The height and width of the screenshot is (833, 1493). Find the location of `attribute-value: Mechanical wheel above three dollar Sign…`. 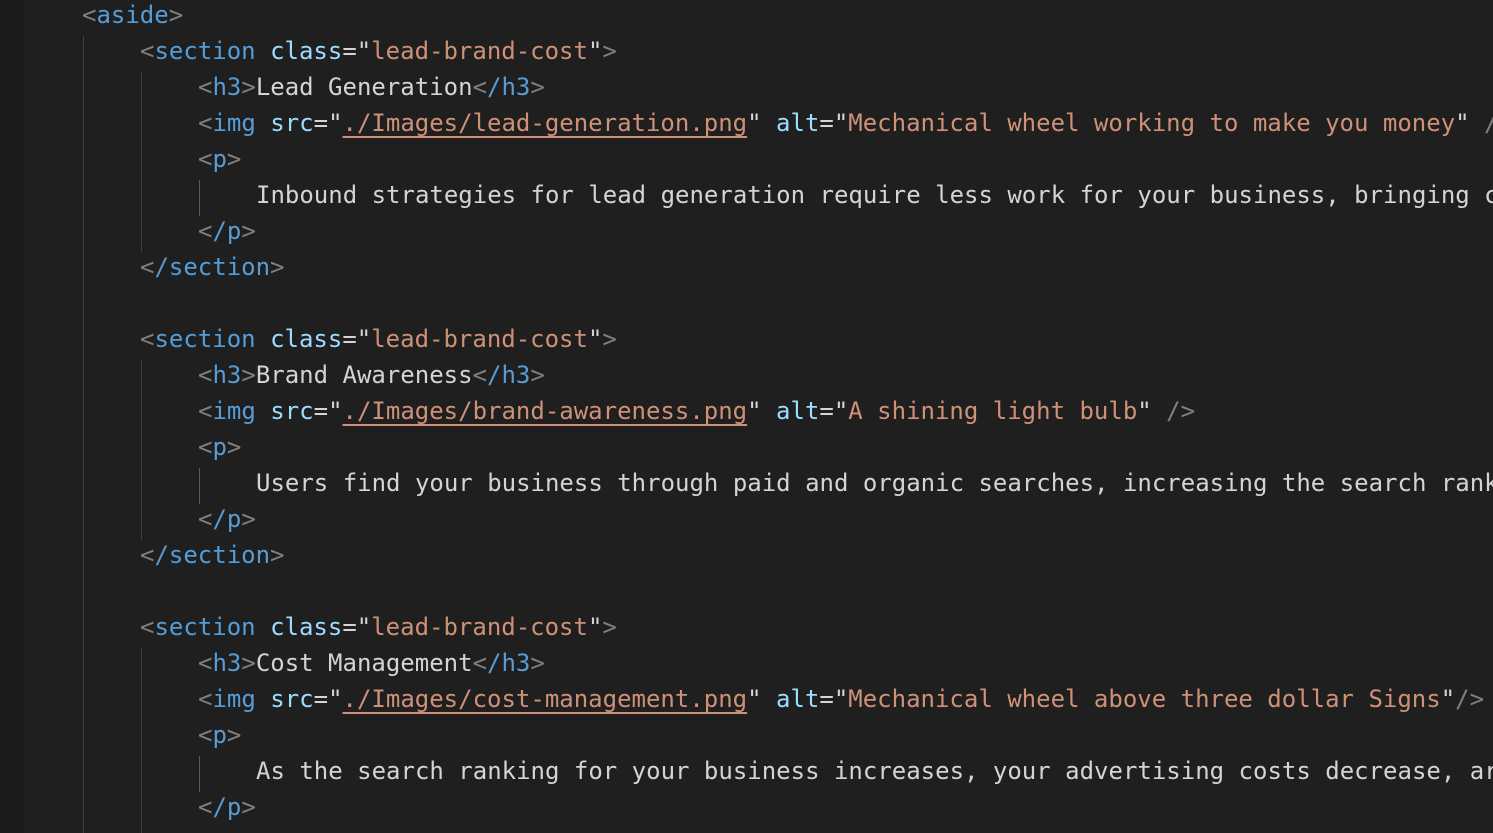

attribute-value: Mechanical wheel above three dollar Sign… is located at coordinates (1144, 699).